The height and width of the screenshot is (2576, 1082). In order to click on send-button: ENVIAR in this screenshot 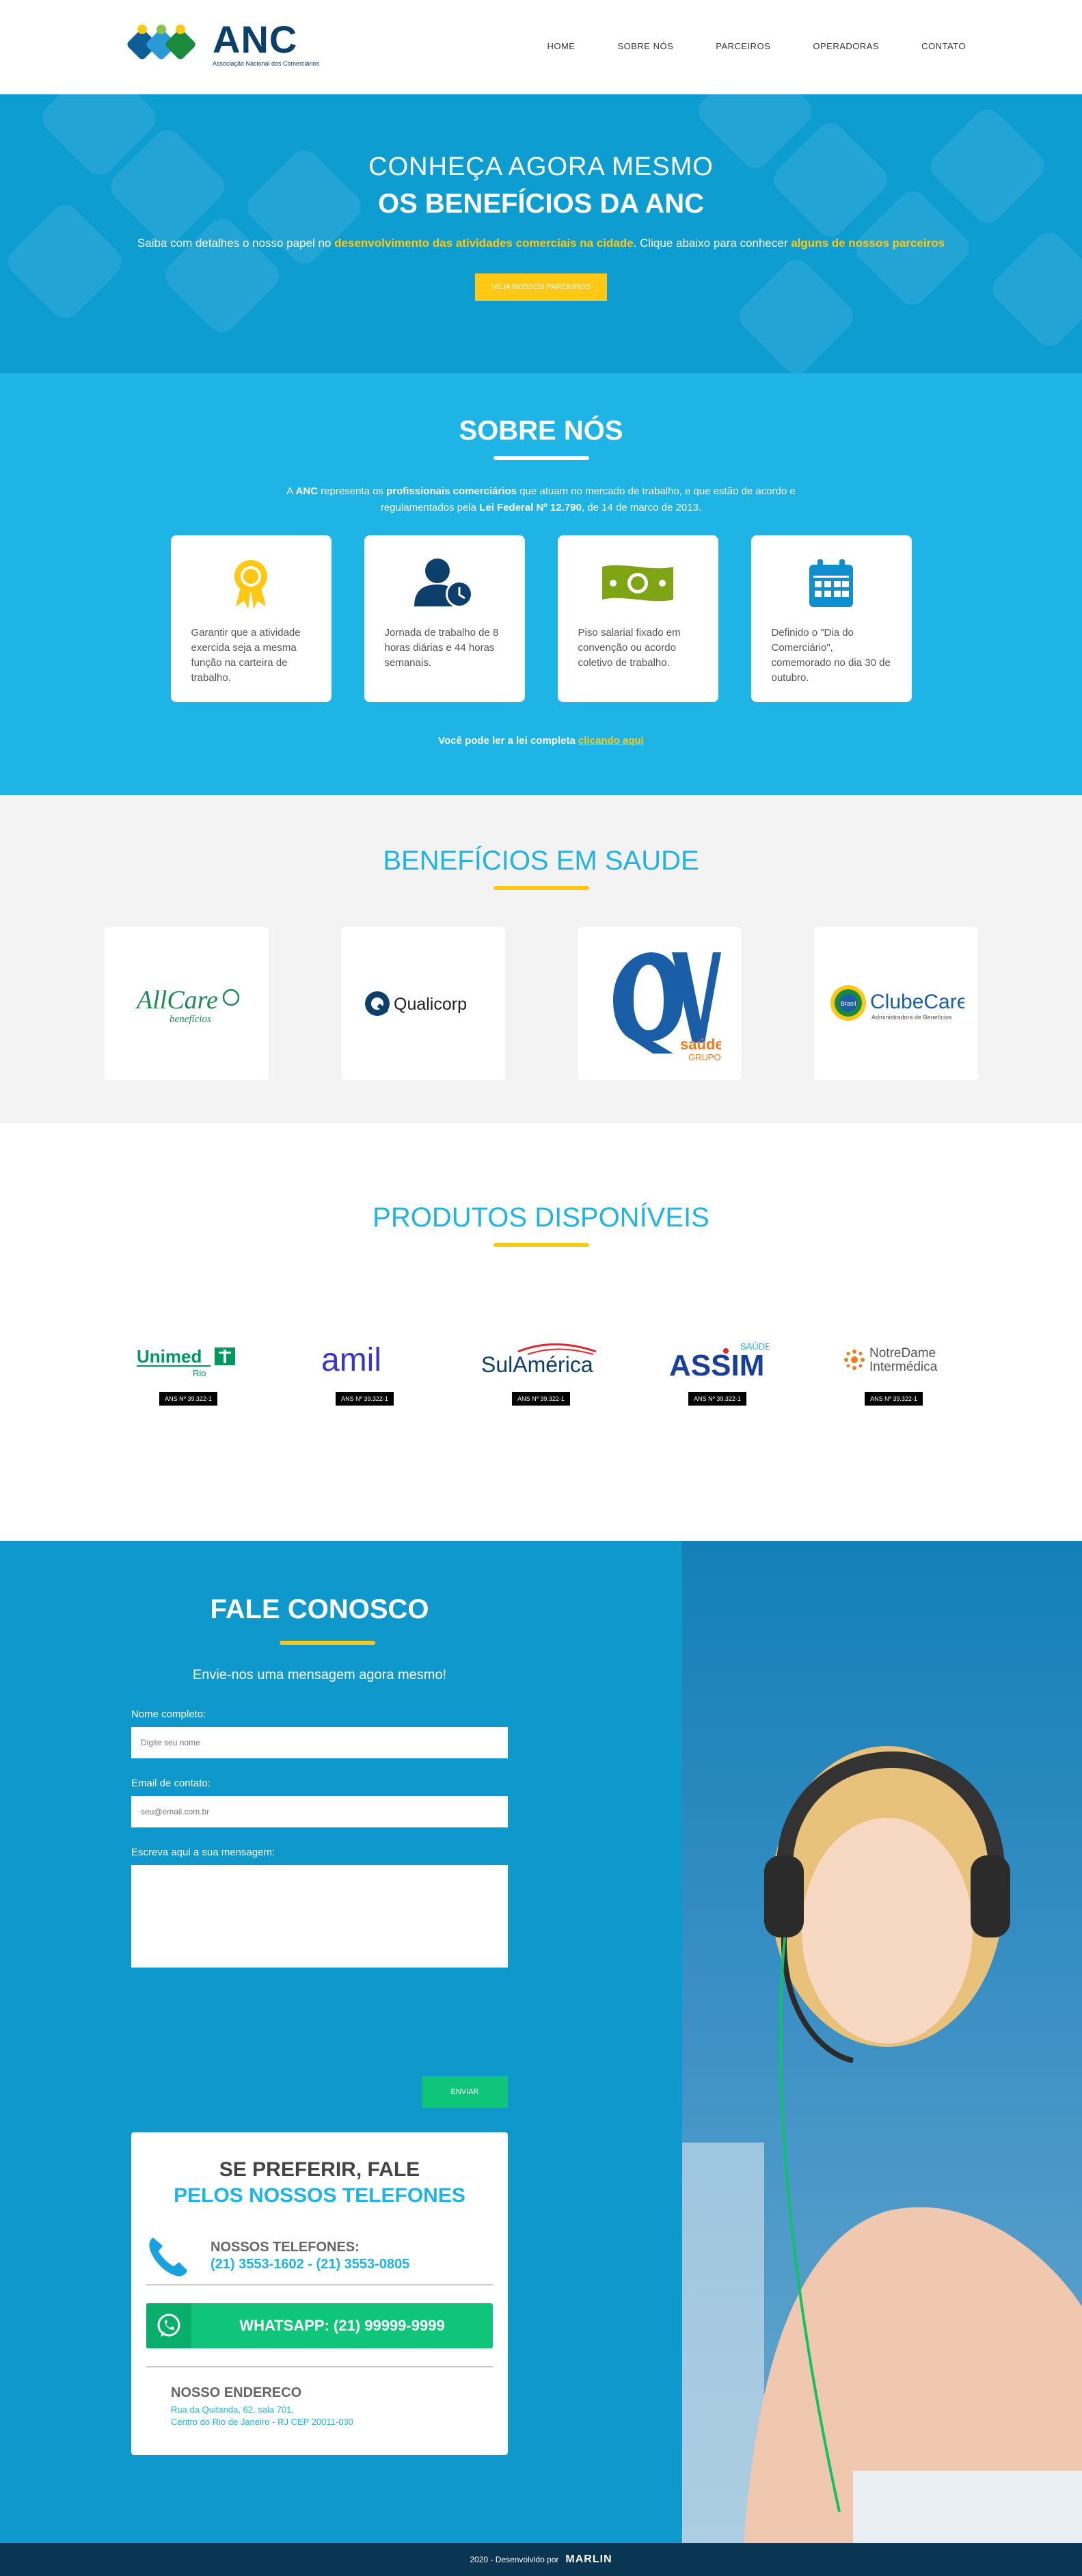, I will do `click(465, 2092)`.